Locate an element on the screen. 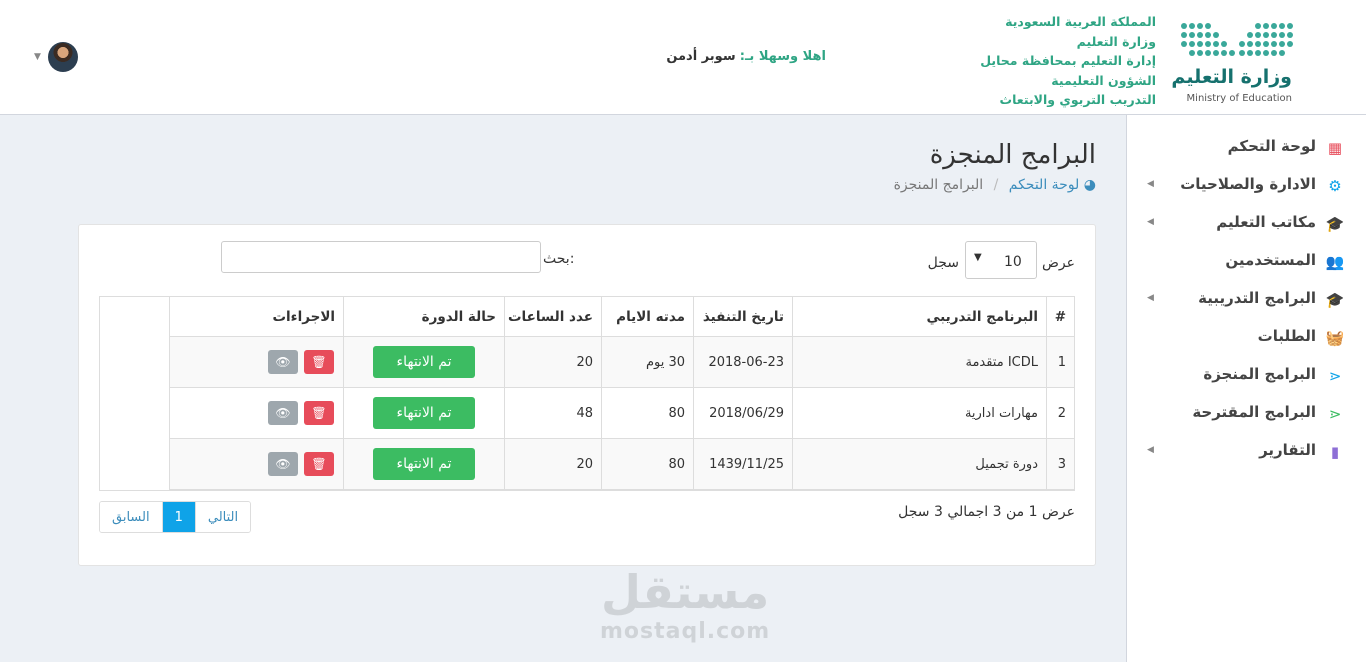  org-line: المملكة العربية السعودية is located at coordinates (1080, 21).